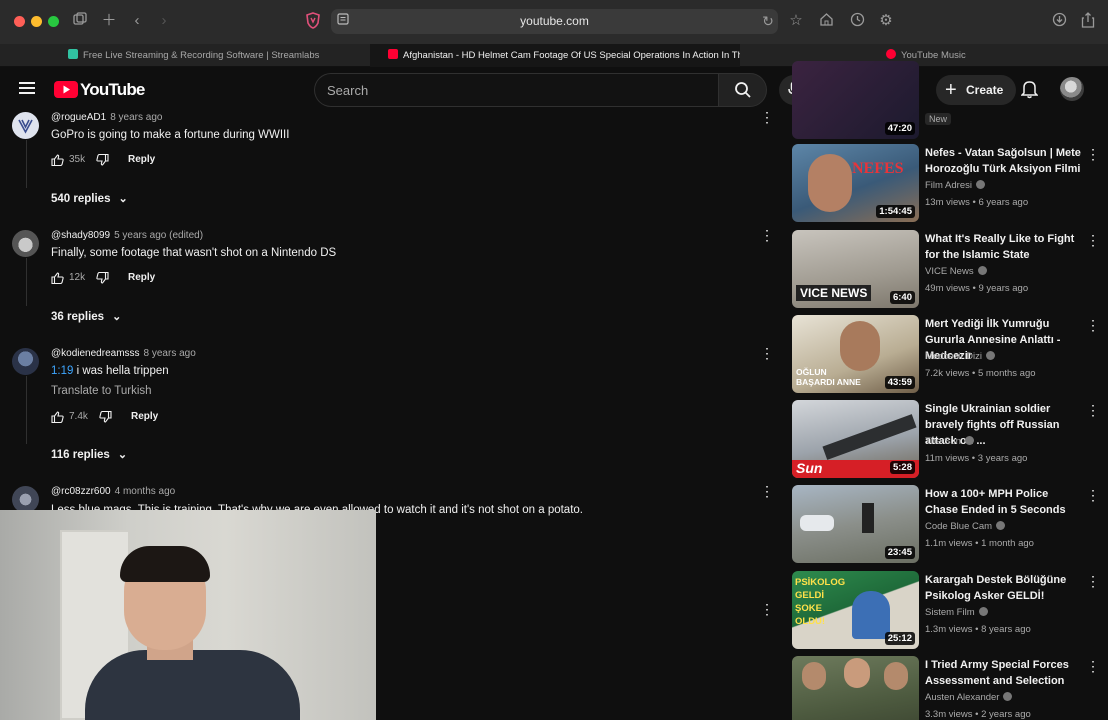 The width and height of the screenshot is (1108, 720). I want to click on video-channel: Code Blue Cam, so click(965, 526).